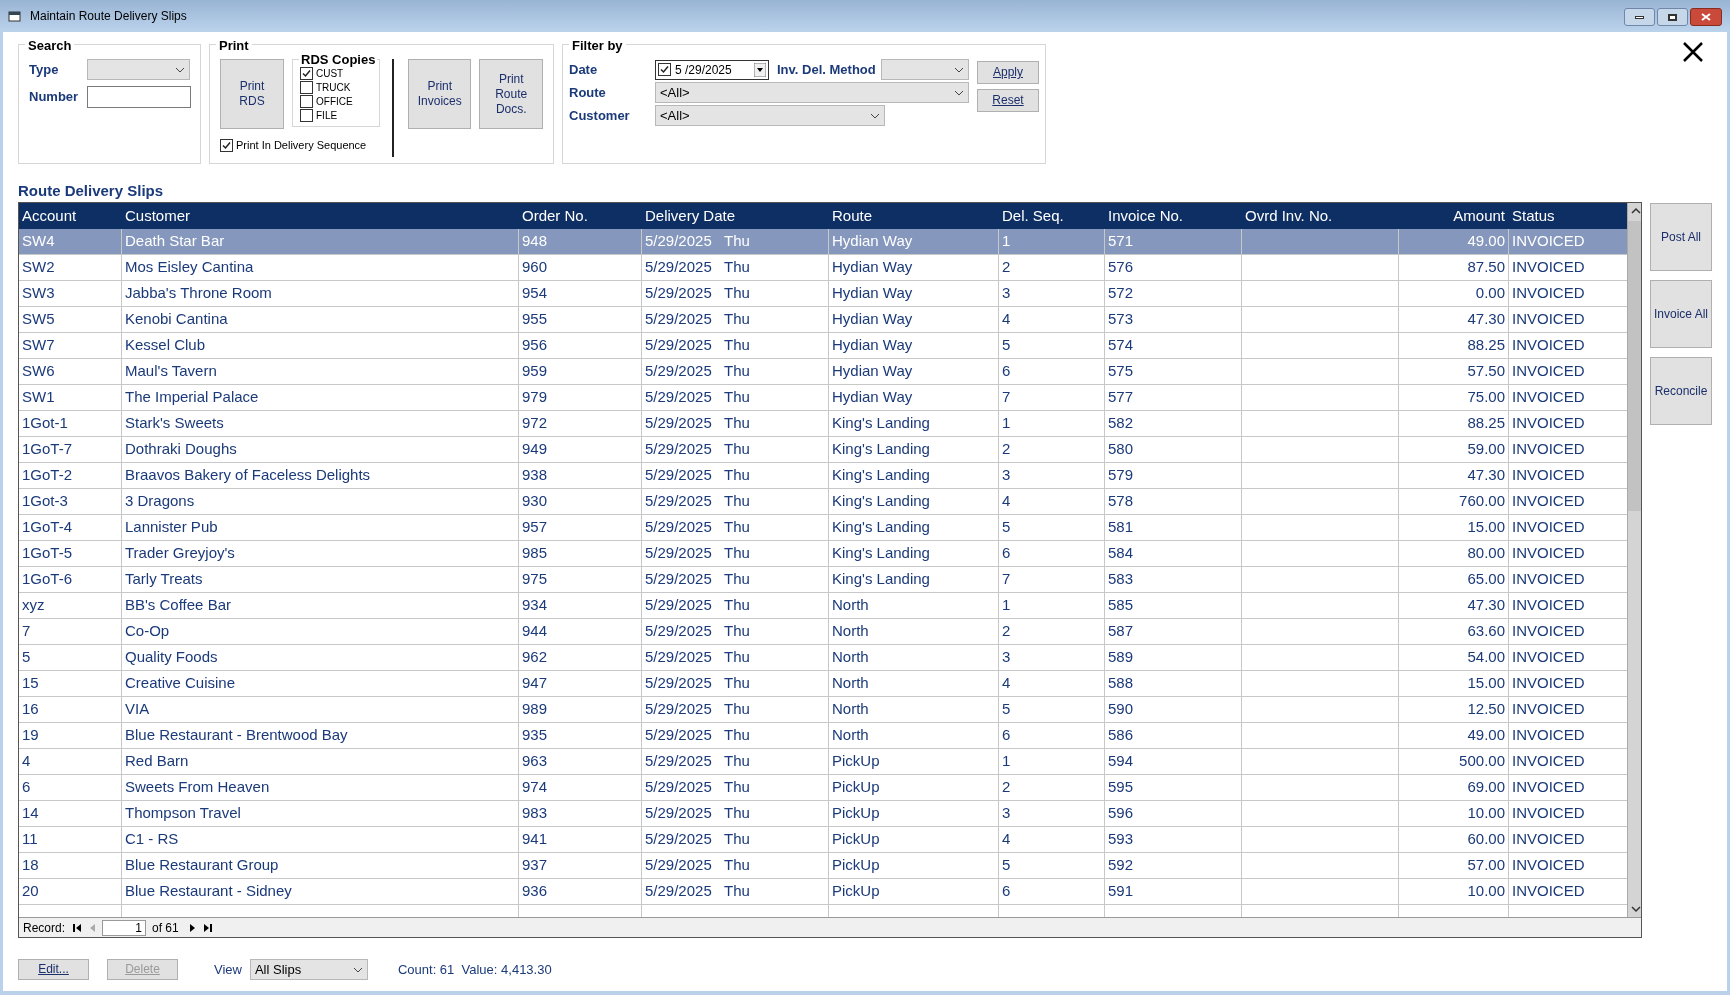  What do you see at coordinates (823, 268) in the screenshot?
I see `table-row: SW2 Mos Eisley Cantina 960 5/29/2025 Thu Hydian Way 2 576 87.50 INVOICED` at bounding box center [823, 268].